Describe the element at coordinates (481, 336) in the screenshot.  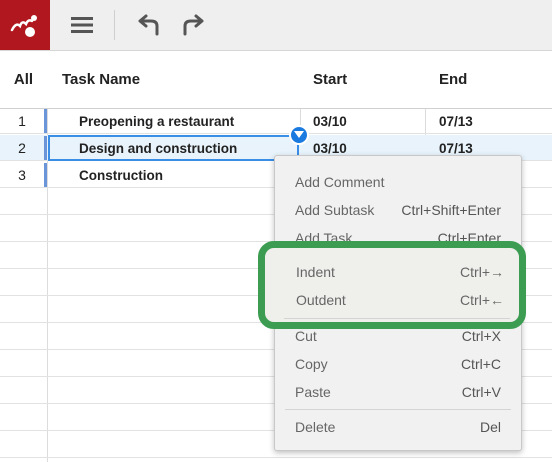
I see `menu-item-shortcut: Ctrl+X` at that location.